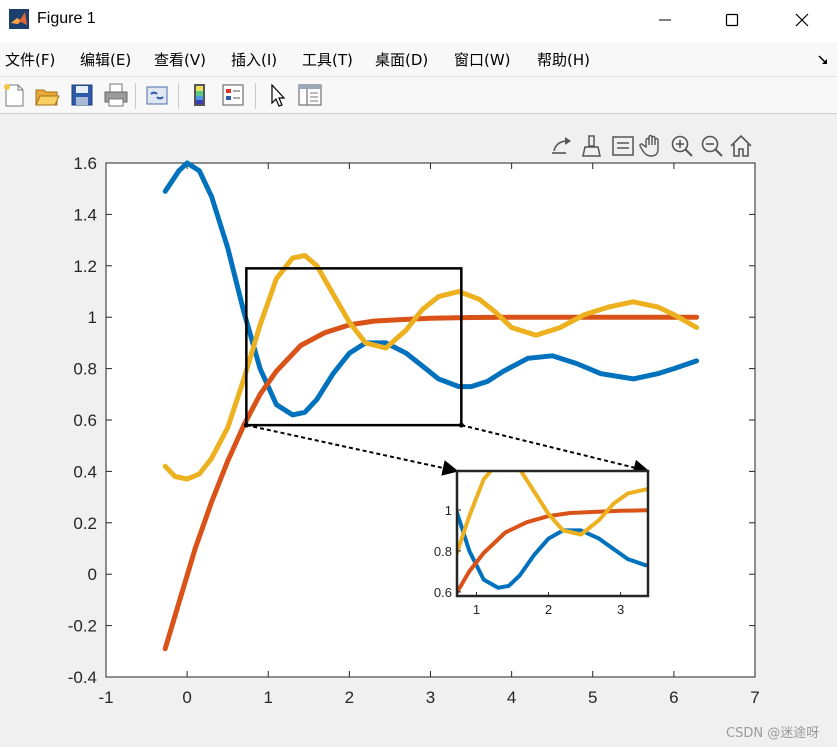  What do you see at coordinates (349, 697) in the screenshot?
I see `x-tick-label: 2` at bounding box center [349, 697].